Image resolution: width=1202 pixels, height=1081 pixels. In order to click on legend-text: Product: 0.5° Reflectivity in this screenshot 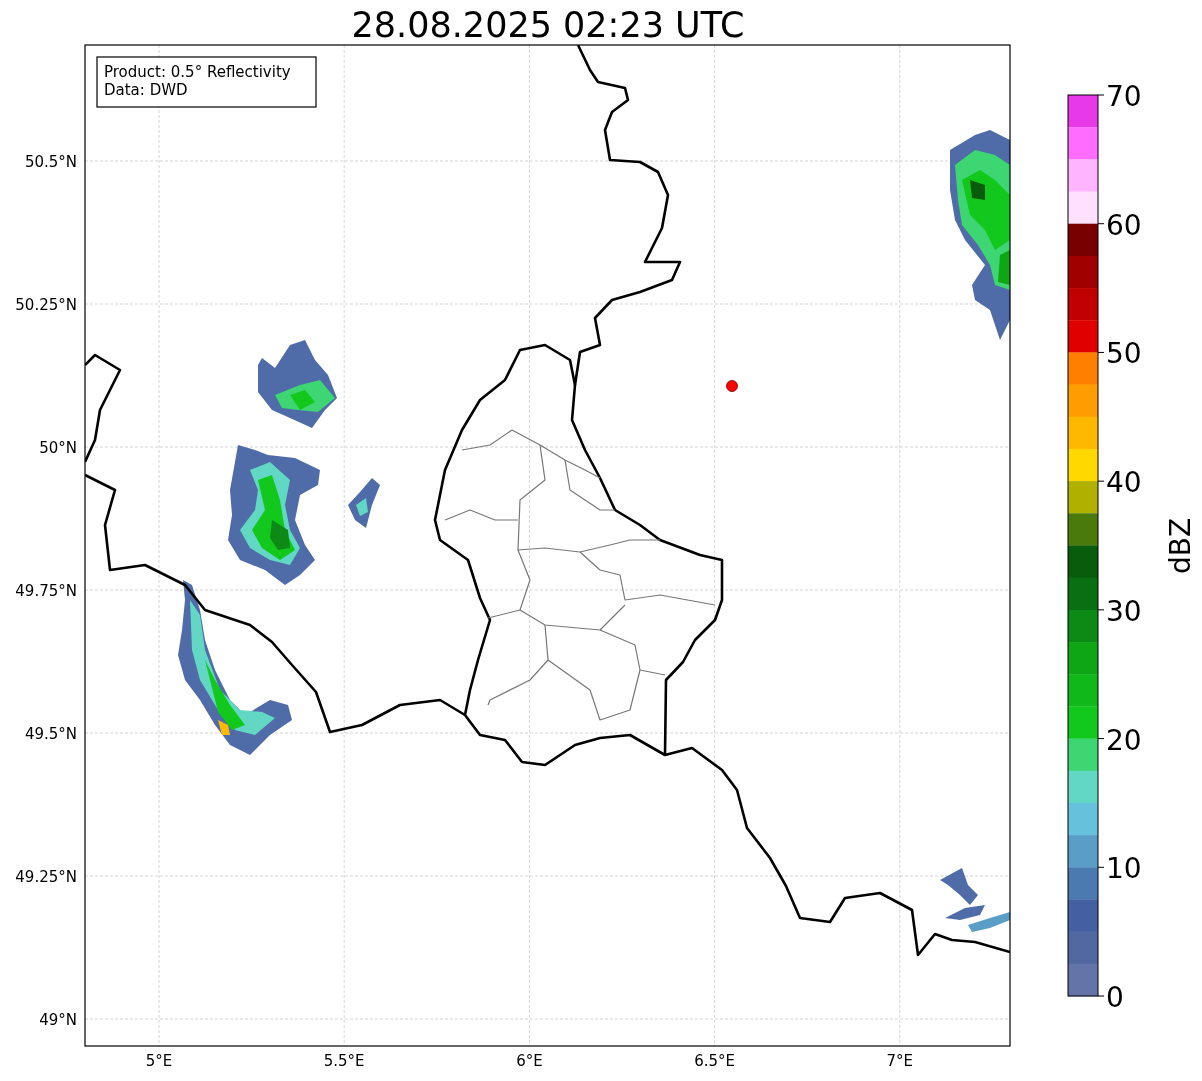, I will do `click(197, 72)`.